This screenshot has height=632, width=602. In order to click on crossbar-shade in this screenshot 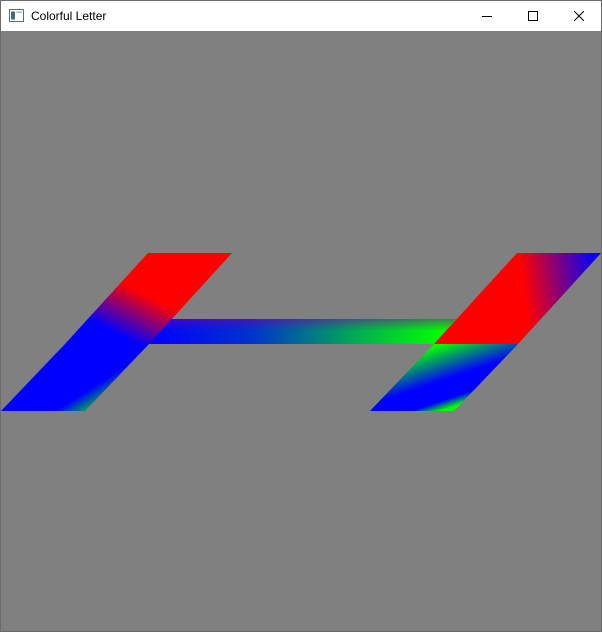, I will do `click(302, 331)`.